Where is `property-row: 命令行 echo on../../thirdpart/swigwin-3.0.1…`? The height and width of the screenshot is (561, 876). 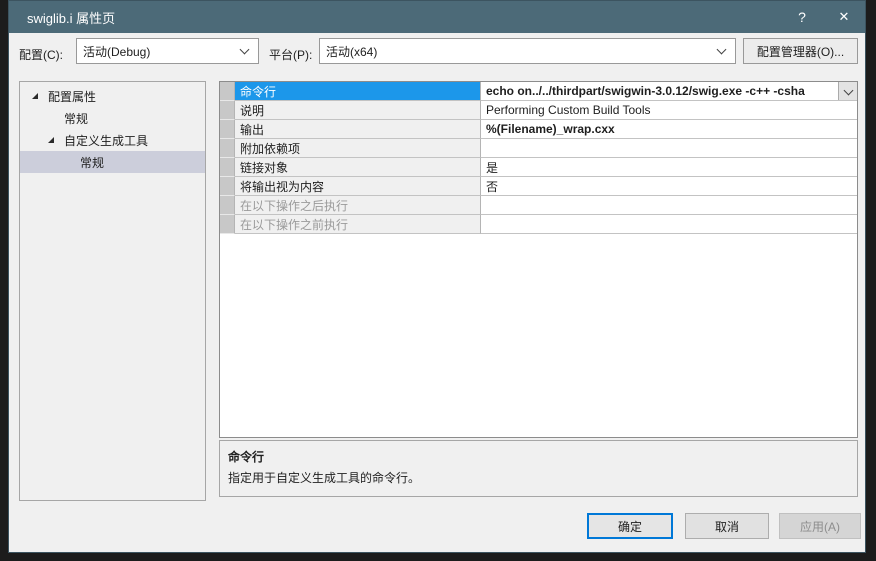
property-row: 命令行 echo on../../thirdpart/swigwin-3.0.1… is located at coordinates (538, 91).